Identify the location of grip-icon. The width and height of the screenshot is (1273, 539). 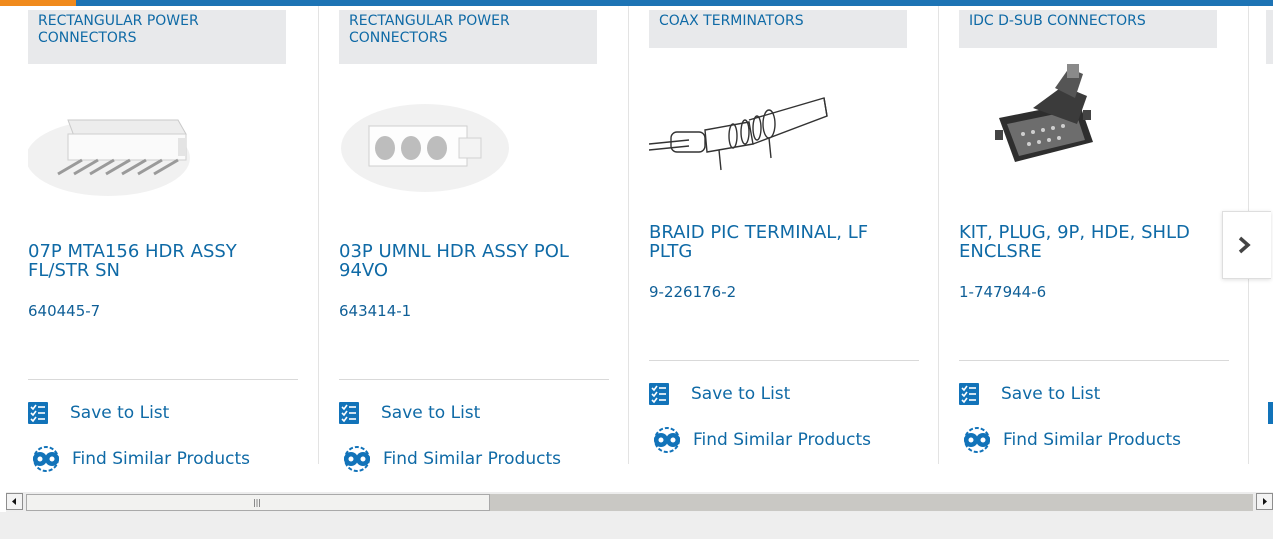
(257, 503).